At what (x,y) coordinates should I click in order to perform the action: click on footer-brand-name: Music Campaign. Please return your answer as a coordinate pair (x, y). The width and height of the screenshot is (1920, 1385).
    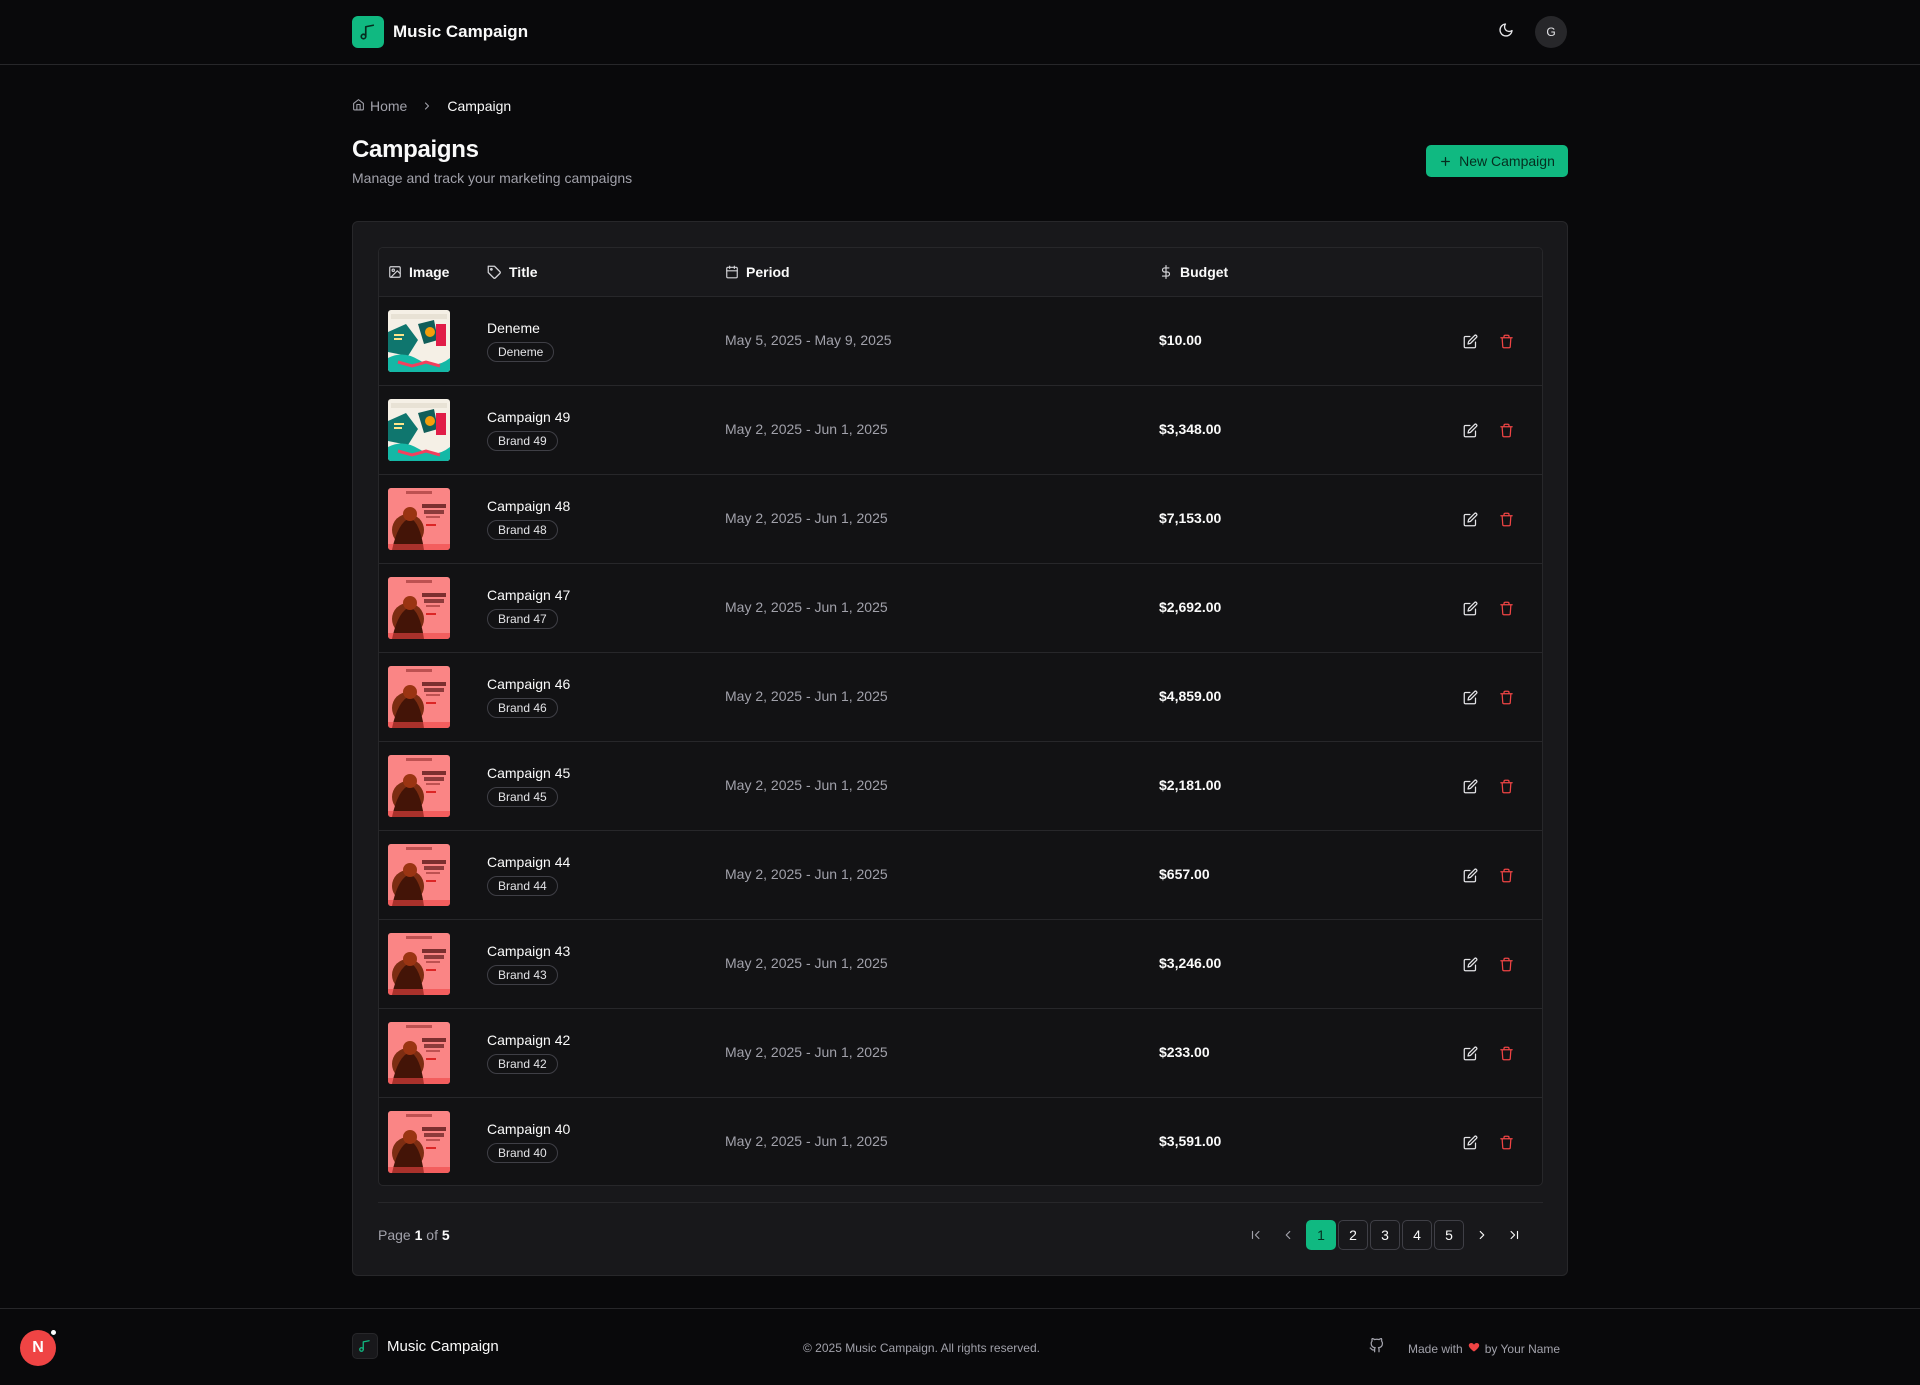
    Looking at the image, I should click on (443, 1346).